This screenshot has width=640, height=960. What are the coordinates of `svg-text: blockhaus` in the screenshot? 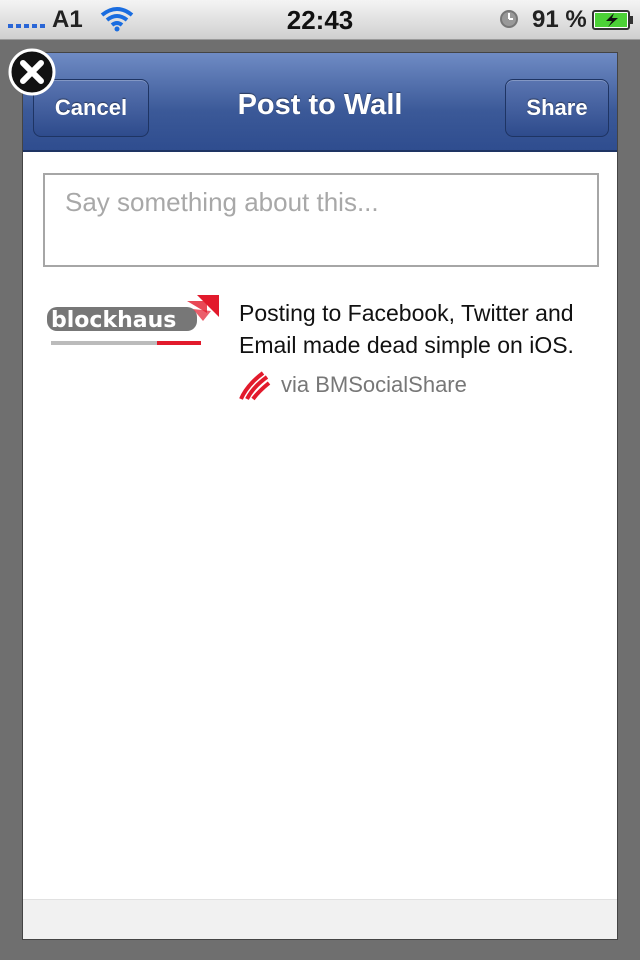 It's located at (113, 320).